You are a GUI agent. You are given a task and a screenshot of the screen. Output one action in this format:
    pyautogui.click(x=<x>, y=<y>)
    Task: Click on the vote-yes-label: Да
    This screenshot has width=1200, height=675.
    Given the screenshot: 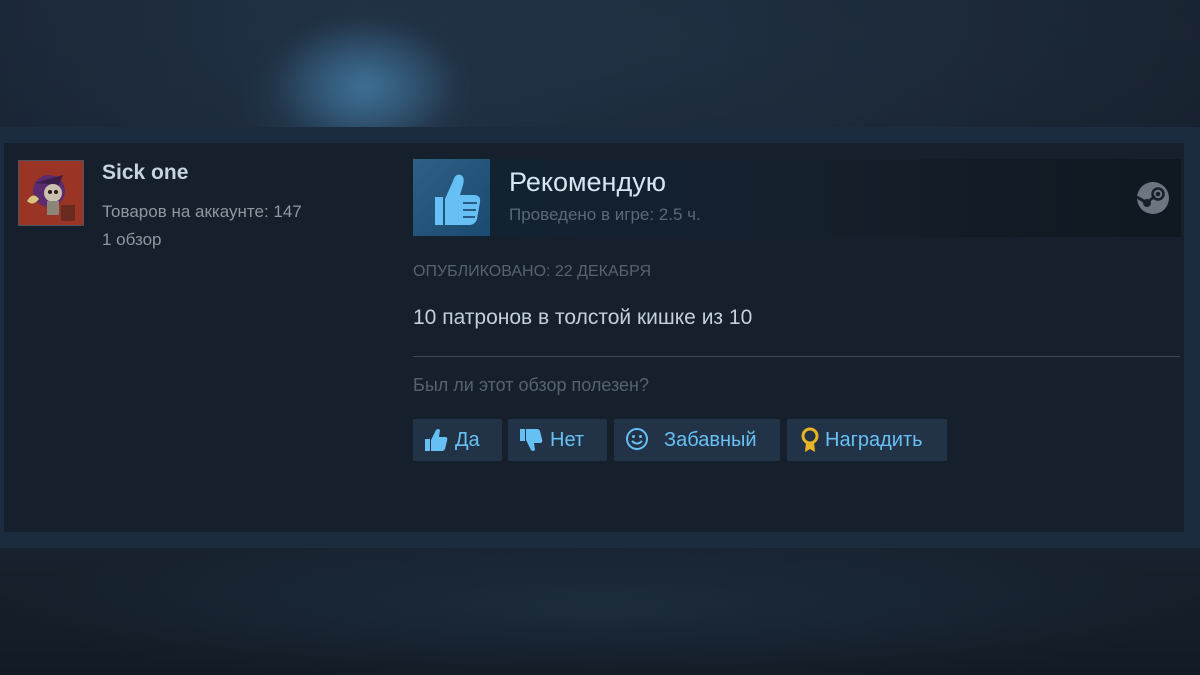 What is the action you would take?
    pyautogui.click(x=467, y=439)
    